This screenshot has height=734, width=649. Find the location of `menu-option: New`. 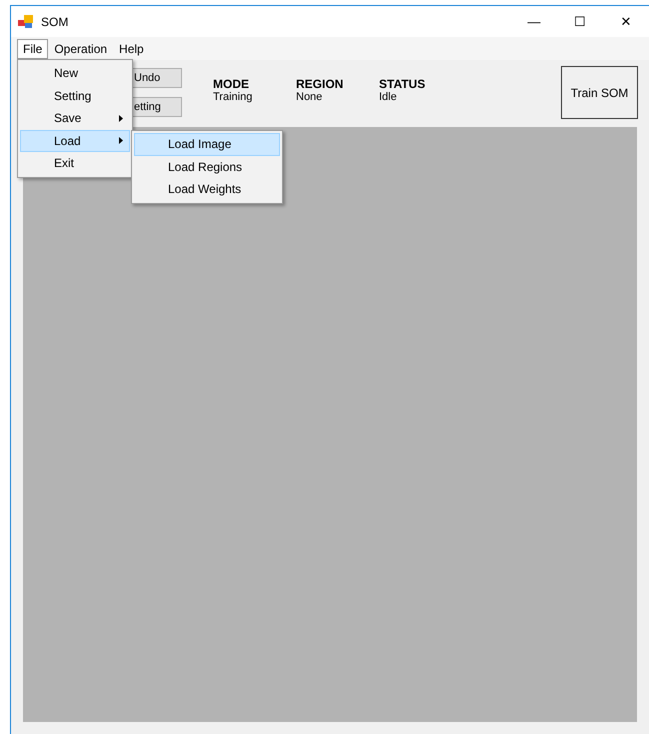

menu-option: New is located at coordinates (75, 73).